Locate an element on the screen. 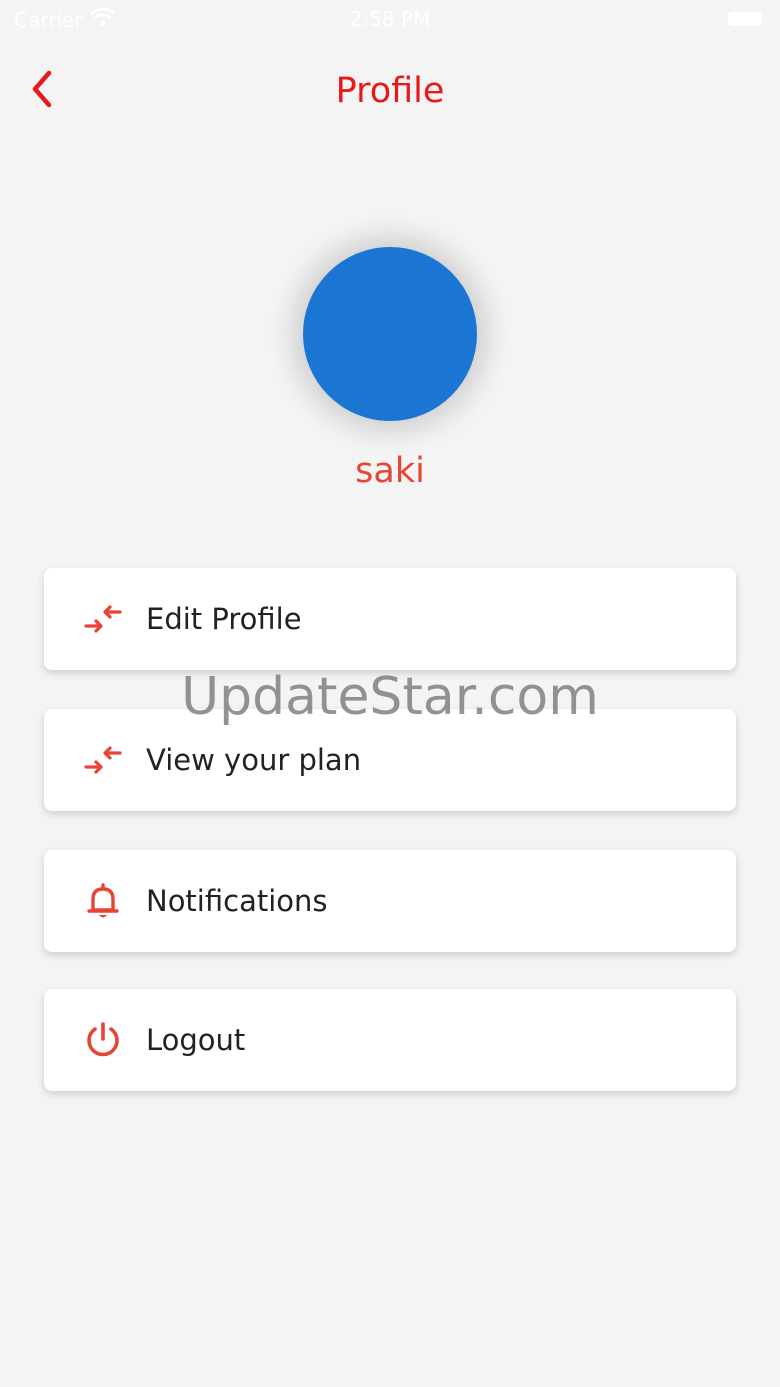 The width and height of the screenshot is (780, 1387). menu-item-logout: Logout is located at coordinates (390, 1040).